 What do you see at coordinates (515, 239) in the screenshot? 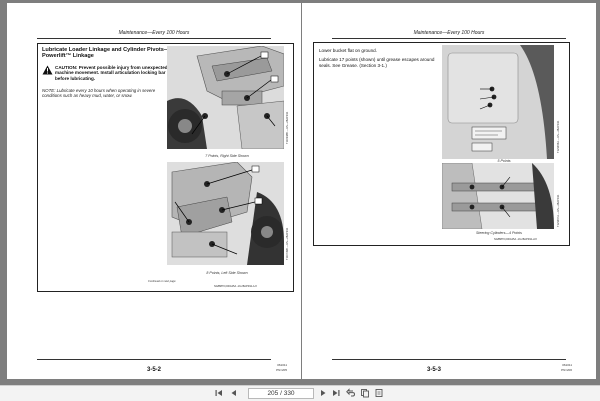
I see `footer-code: NA88870,000A25A -19-28APR11-2/2` at bounding box center [515, 239].